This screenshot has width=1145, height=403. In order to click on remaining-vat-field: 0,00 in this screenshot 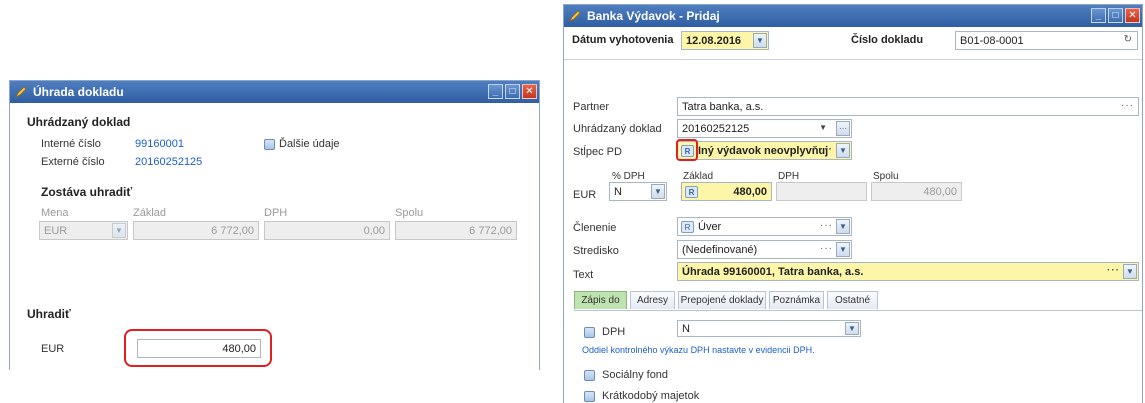, I will do `click(327, 230)`.